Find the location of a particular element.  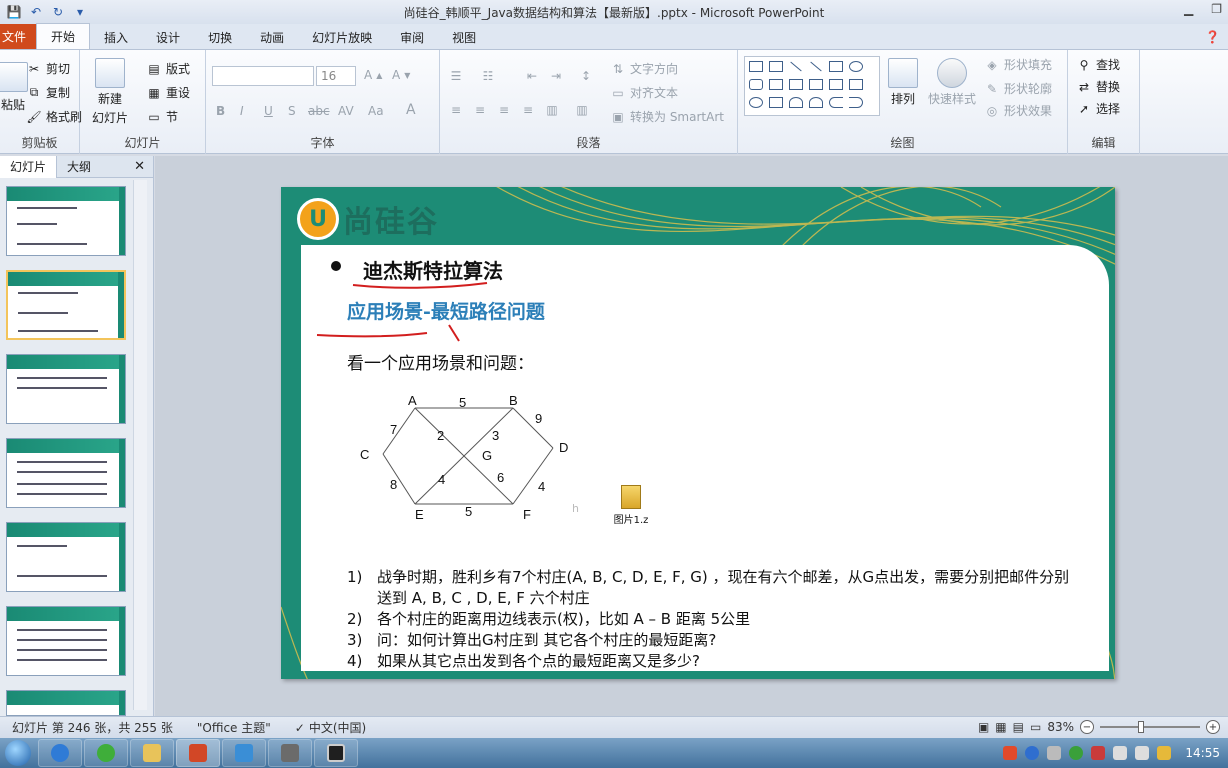

rounded-rect-shape-icon is located at coordinates (756, 84).